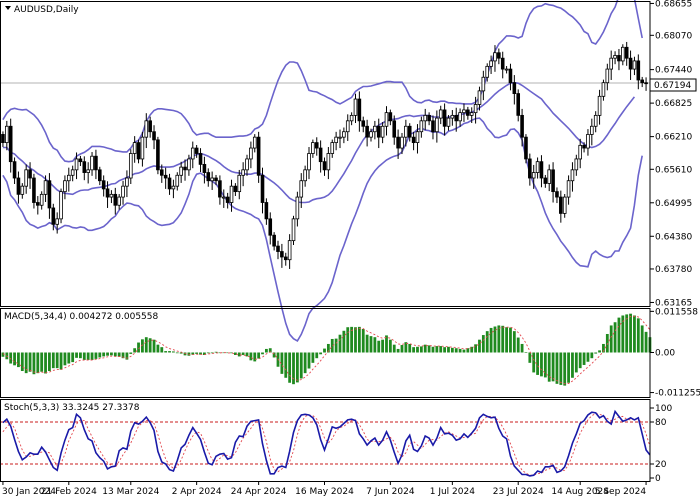 This screenshot has width=700, height=500. What do you see at coordinates (8, 8) in the screenshot?
I see `dropdown-triangle-icon` at bounding box center [8, 8].